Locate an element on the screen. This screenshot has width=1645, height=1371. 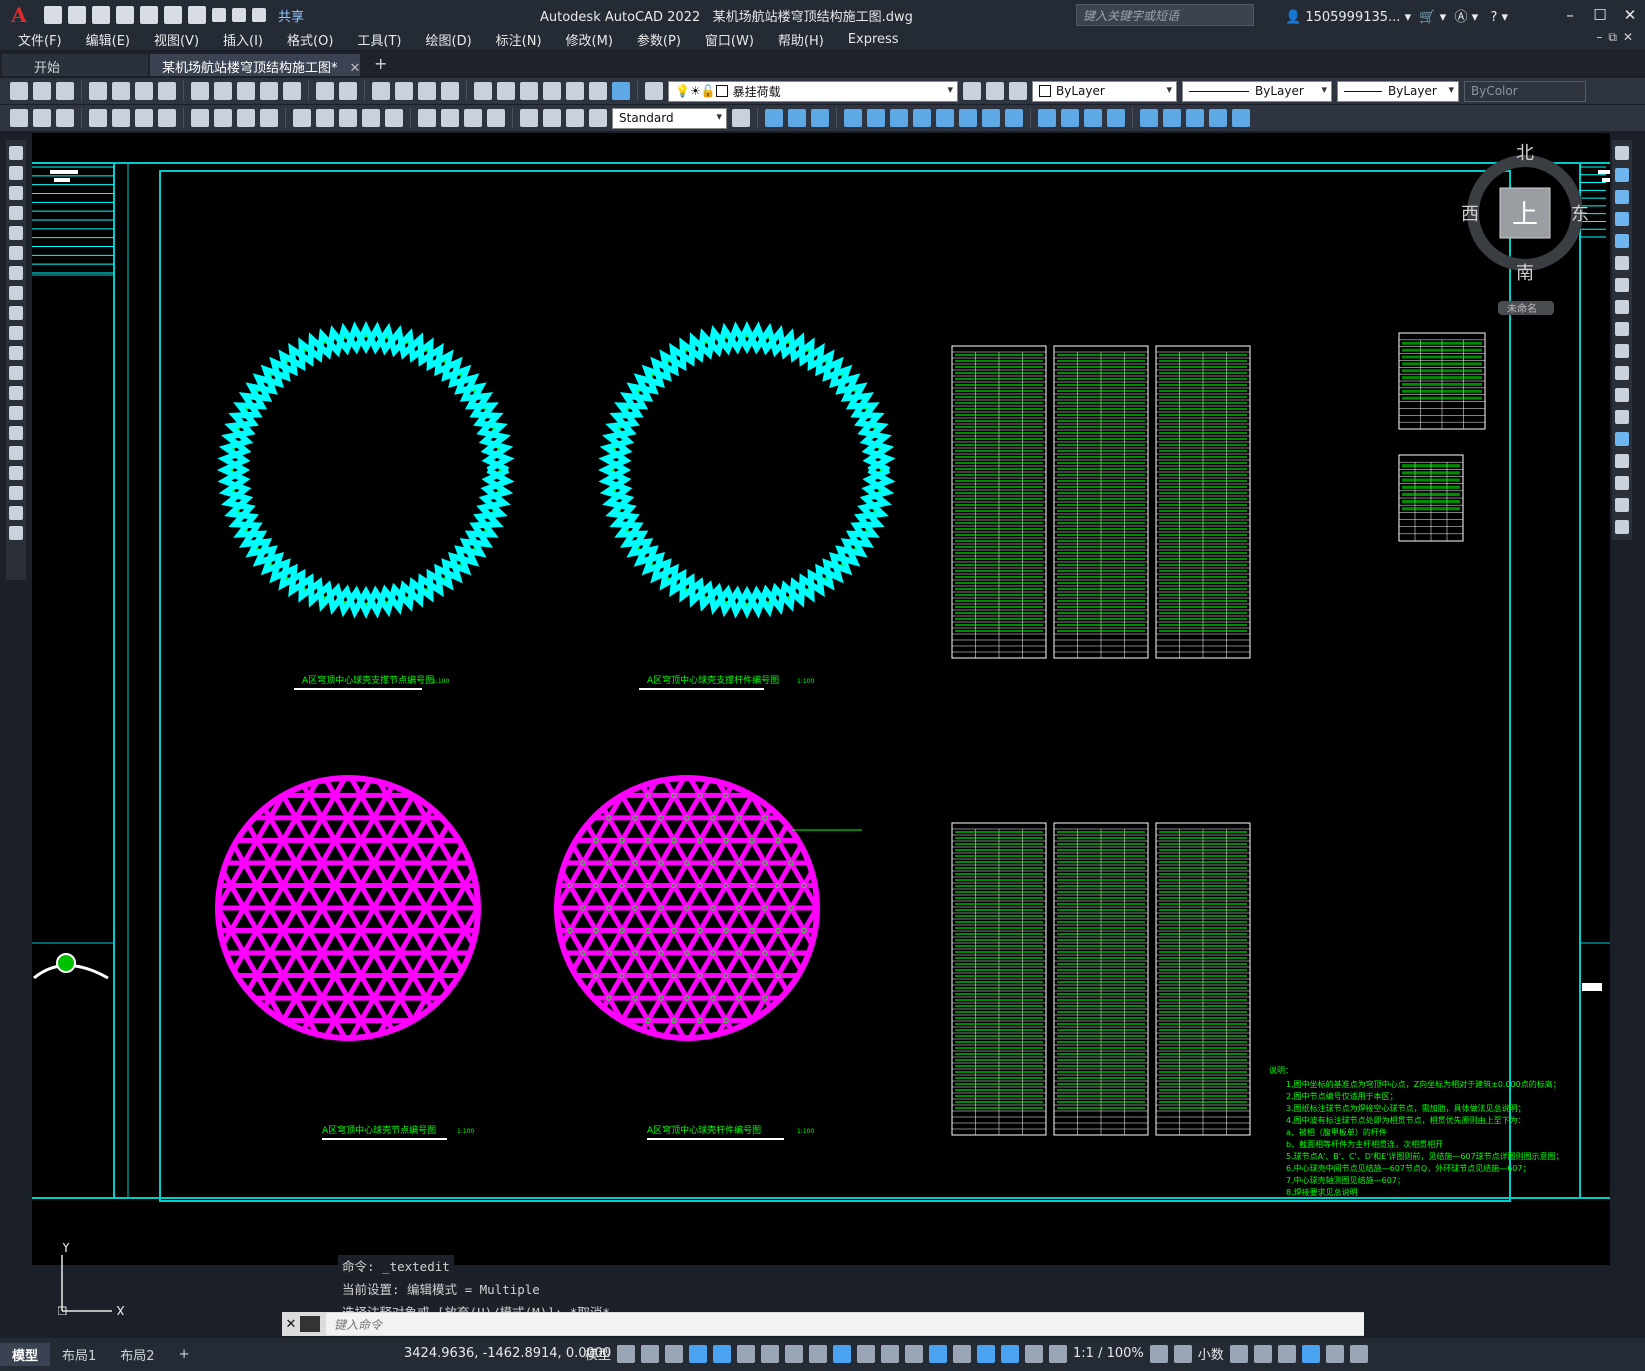
layout-tab-model: 模型 is located at coordinates (25, 1354).